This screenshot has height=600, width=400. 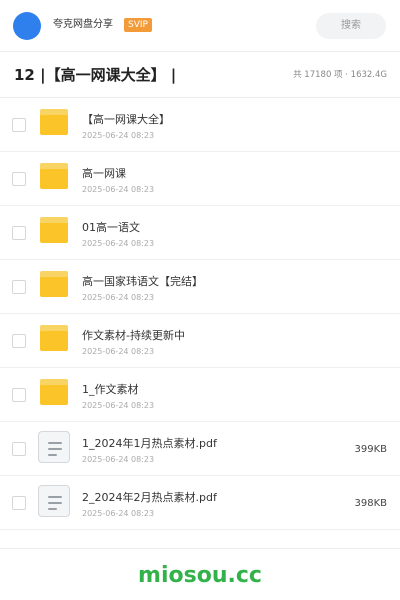 What do you see at coordinates (200, 395) in the screenshot?
I see `list-item: 1_作文素材 2025-06-24 08:23` at bounding box center [200, 395].